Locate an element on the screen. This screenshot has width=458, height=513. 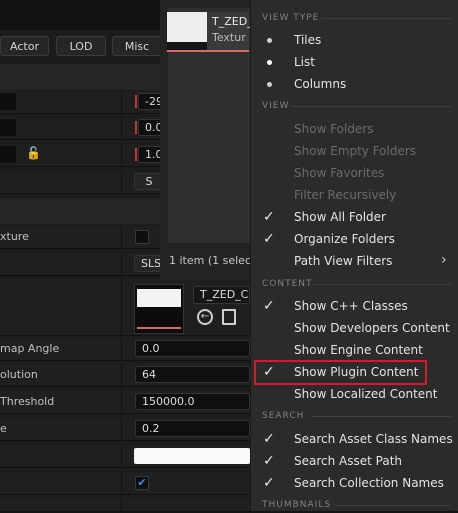
menu-item-tiles: Tiles is located at coordinates (354, 40).